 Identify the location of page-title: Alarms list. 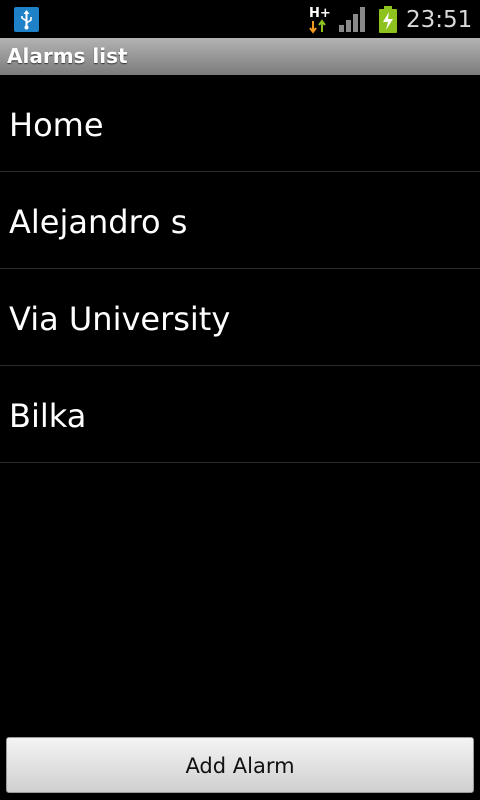
(67, 56).